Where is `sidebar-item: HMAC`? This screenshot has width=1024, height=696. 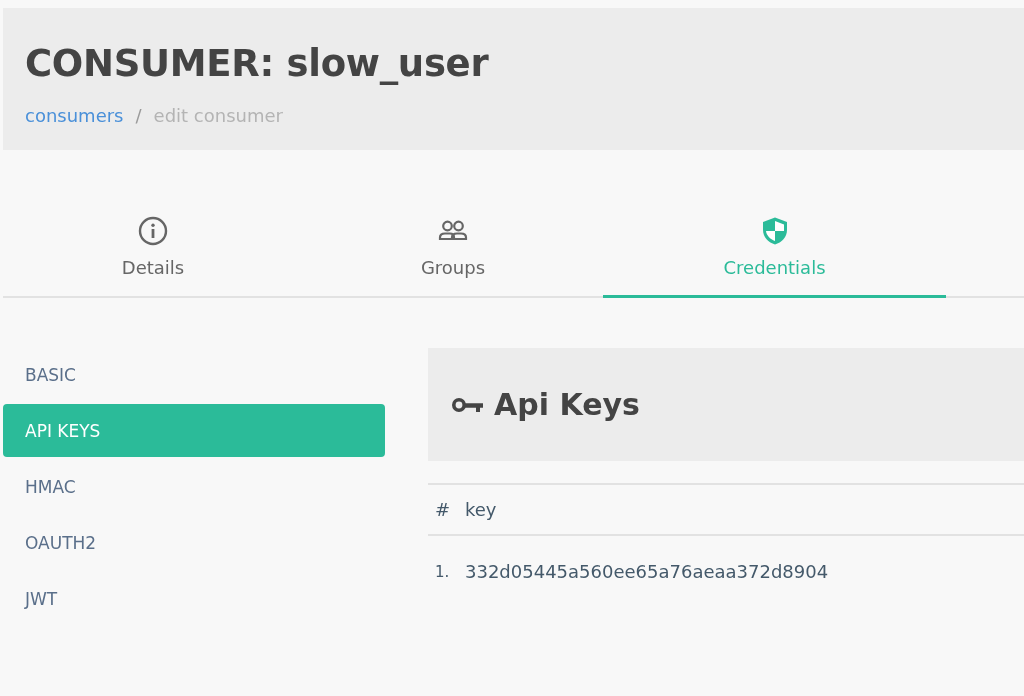 sidebar-item: HMAC is located at coordinates (194, 486).